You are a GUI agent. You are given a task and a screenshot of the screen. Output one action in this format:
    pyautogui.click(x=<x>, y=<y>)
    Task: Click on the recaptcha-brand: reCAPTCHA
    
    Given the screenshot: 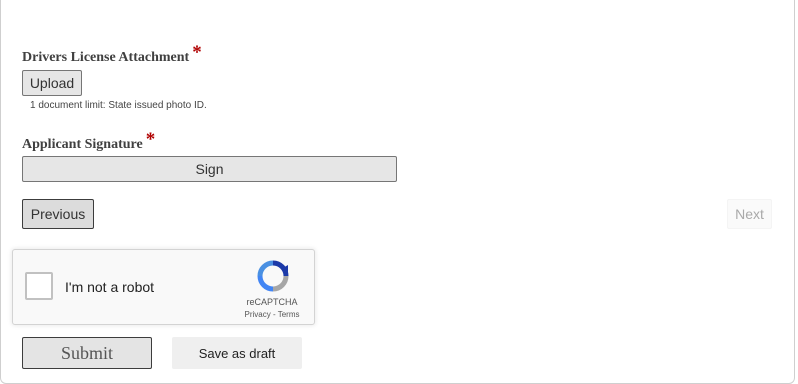 What is the action you would take?
    pyautogui.click(x=272, y=302)
    